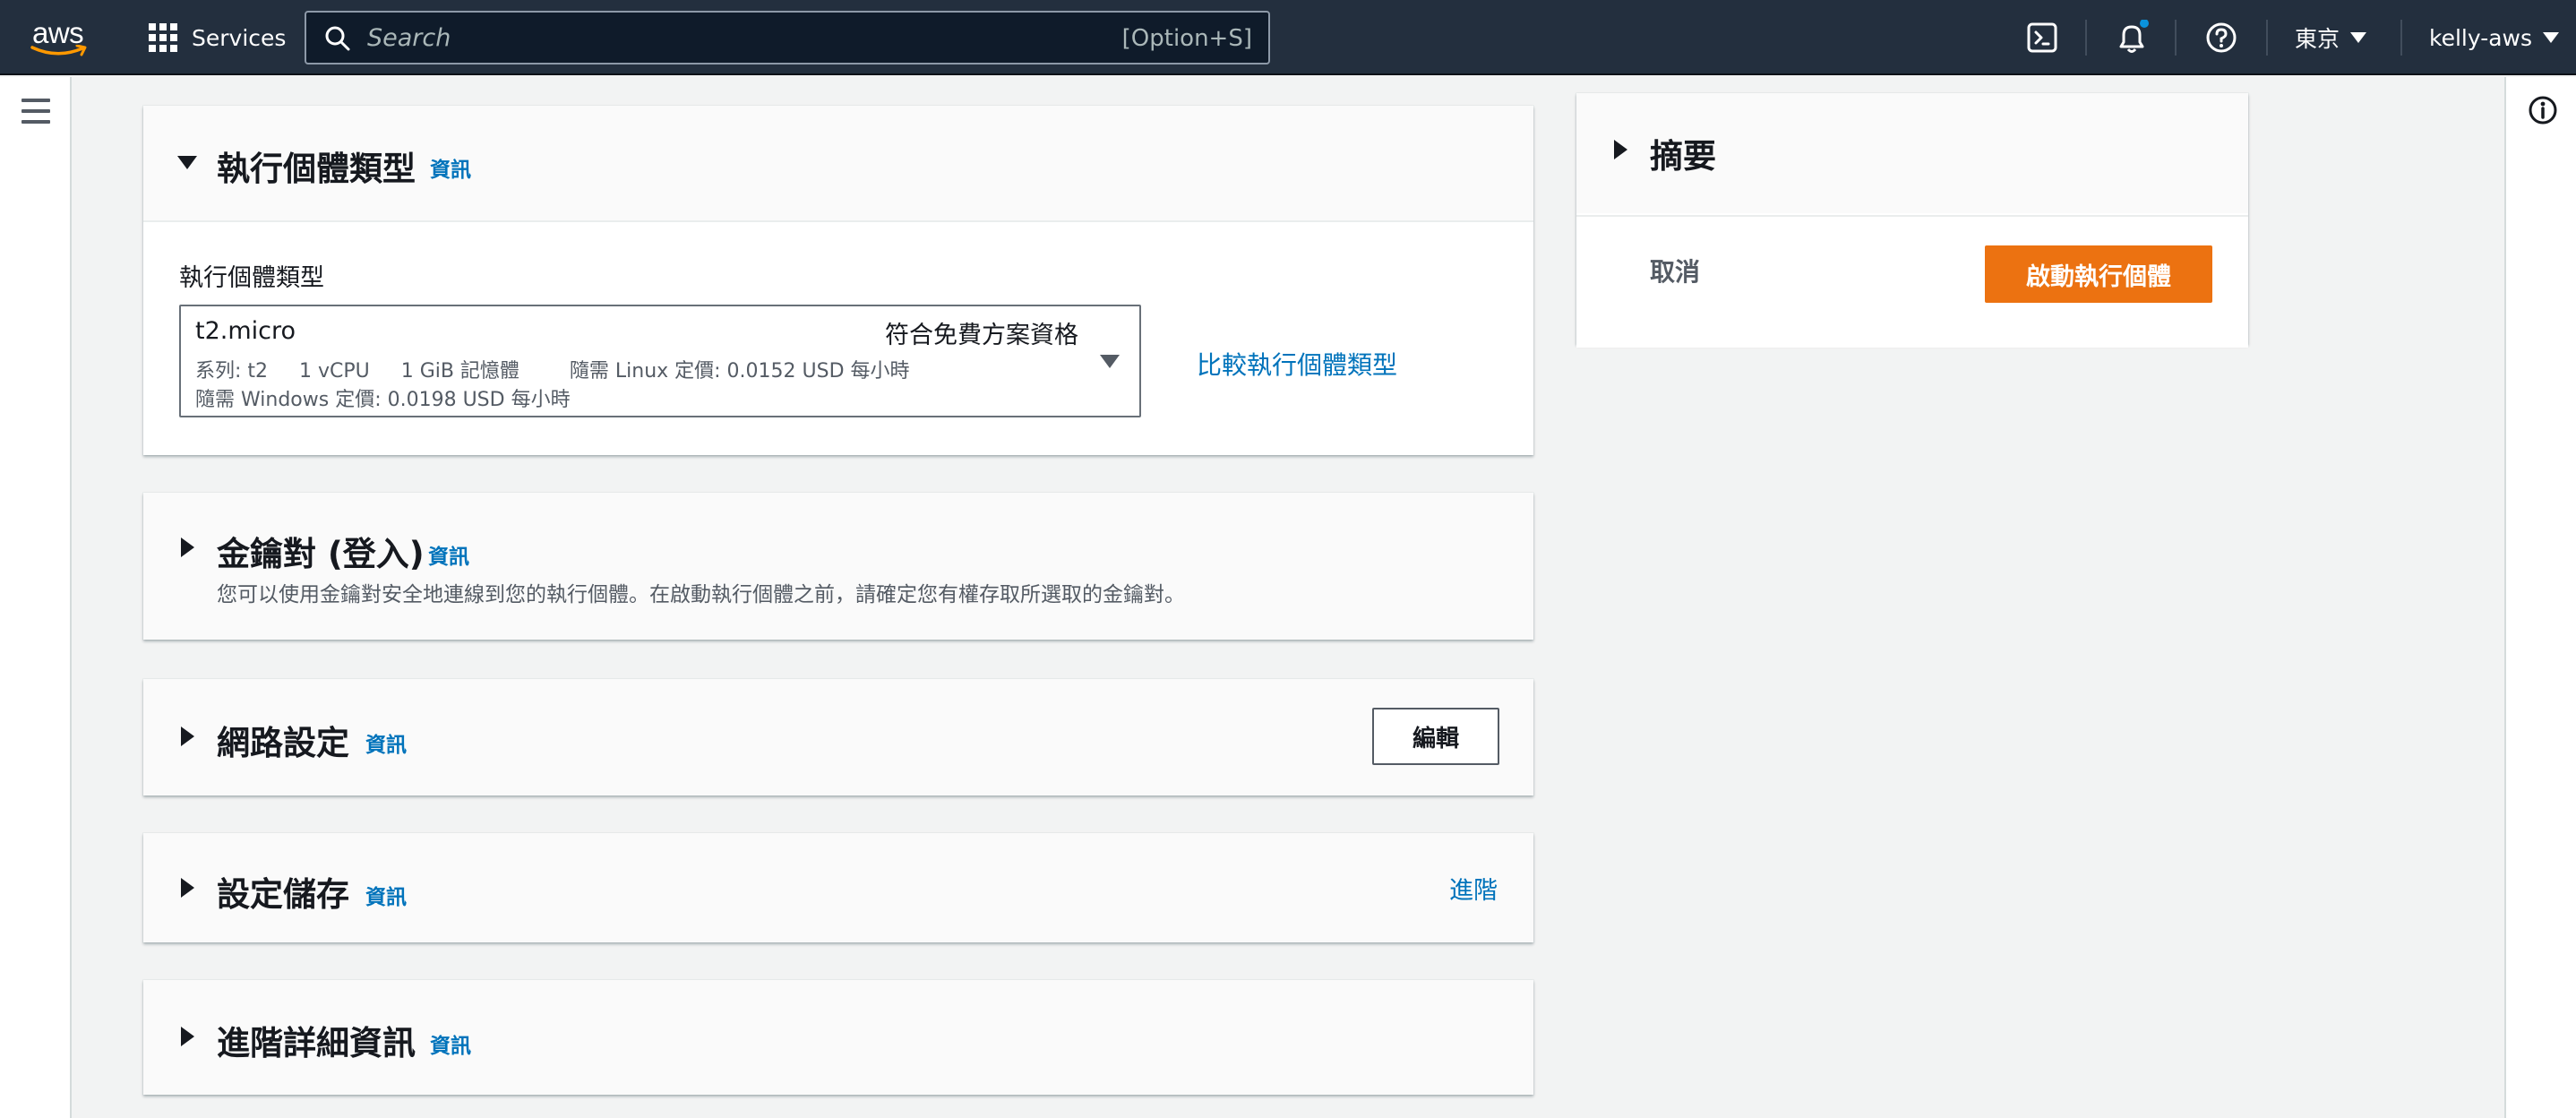 This screenshot has width=2576, height=1118. Describe the element at coordinates (1110, 361) in the screenshot. I see `dropdown-caret-icon` at that location.